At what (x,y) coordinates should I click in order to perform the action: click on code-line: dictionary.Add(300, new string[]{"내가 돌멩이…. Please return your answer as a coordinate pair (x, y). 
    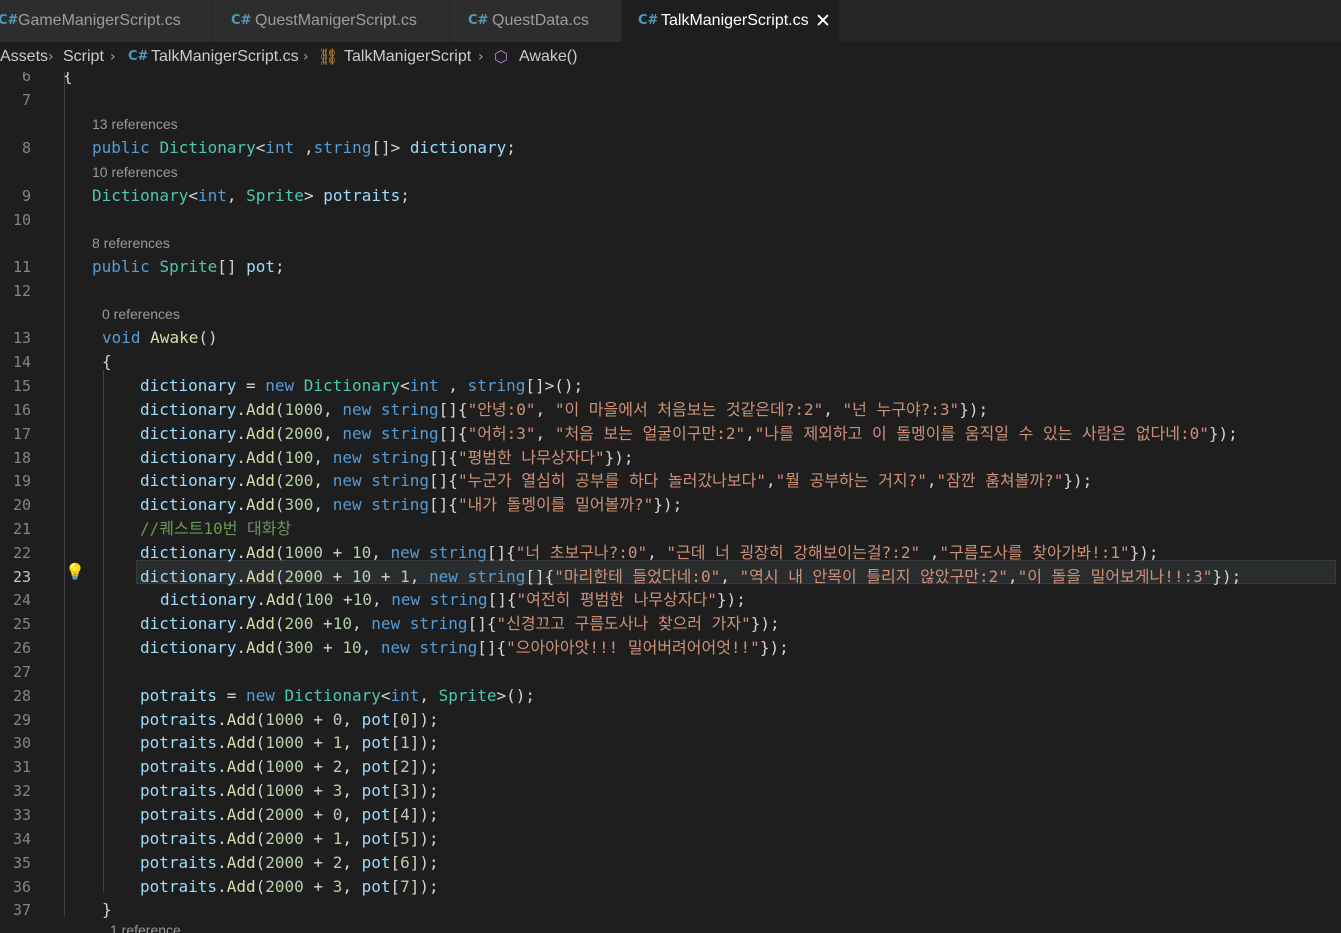
    Looking at the image, I should click on (411, 505).